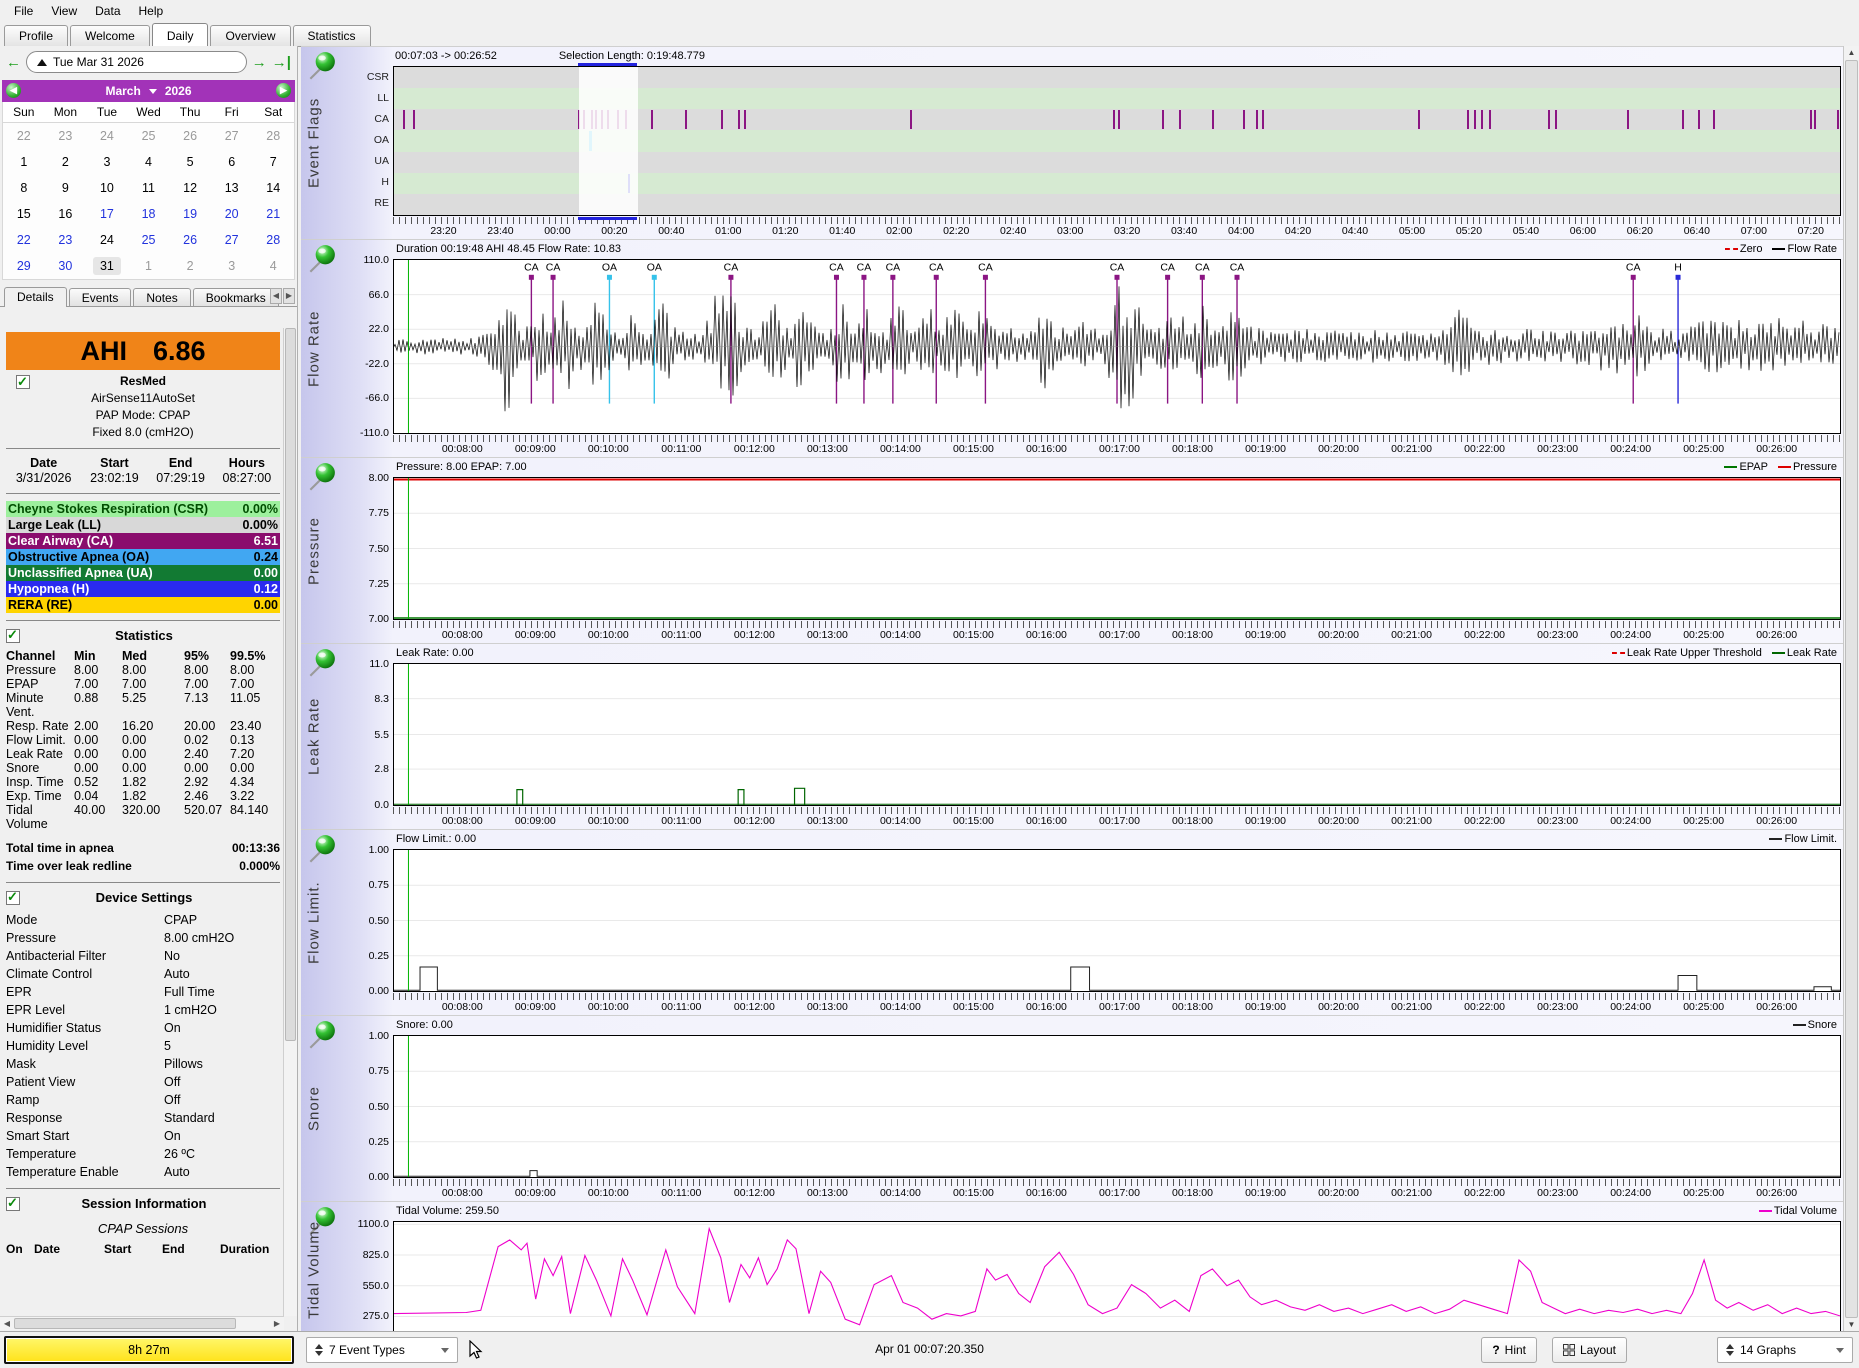 Image resolution: width=1859 pixels, height=1368 pixels. Describe the element at coordinates (190, 214) in the screenshot. I see `calendar-day-19: 19` at that location.